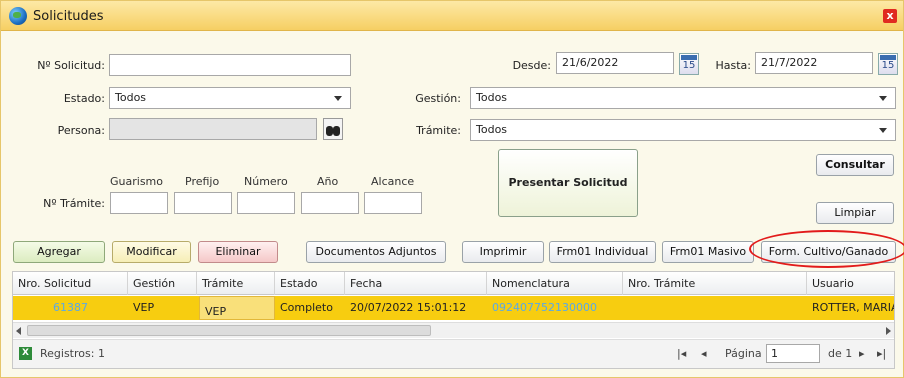 The width and height of the screenshot is (904, 378). Describe the element at coordinates (862, 353) in the screenshot. I see `next-page-icon: ▸` at that location.